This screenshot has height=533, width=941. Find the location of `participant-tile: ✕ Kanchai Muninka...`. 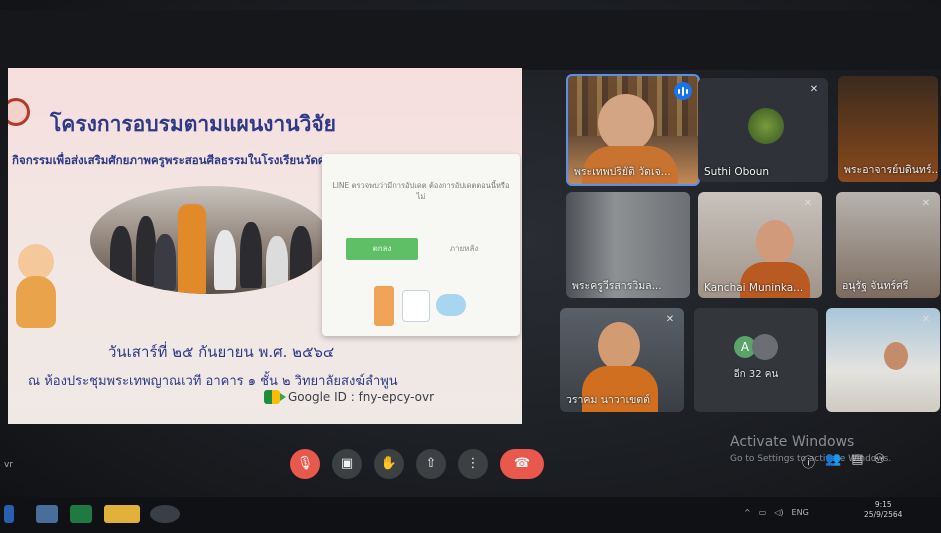

participant-tile: ✕ Kanchai Muninka... is located at coordinates (760, 245).